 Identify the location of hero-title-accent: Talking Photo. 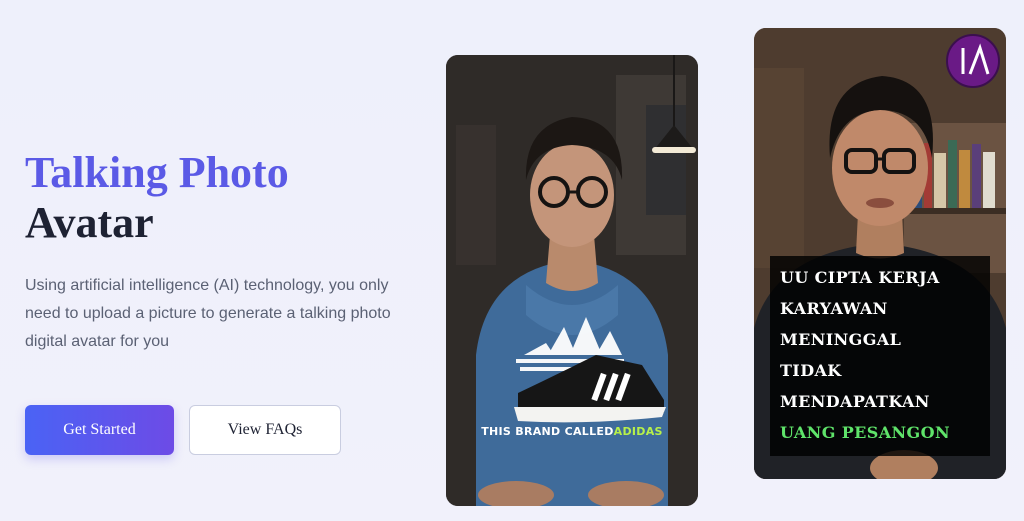
(157, 172).